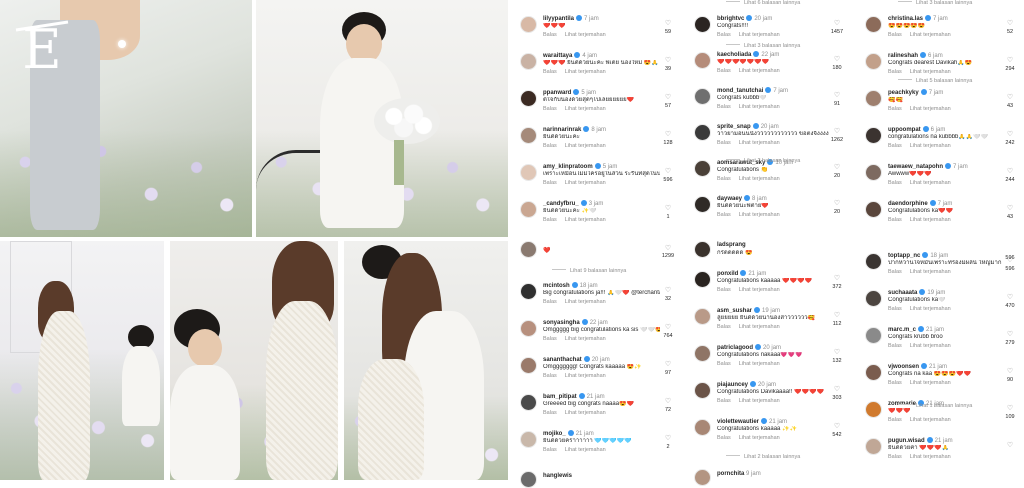 The image size is (1024, 488). I want to click on comment-username: narinnarinrak, so click(562, 130).